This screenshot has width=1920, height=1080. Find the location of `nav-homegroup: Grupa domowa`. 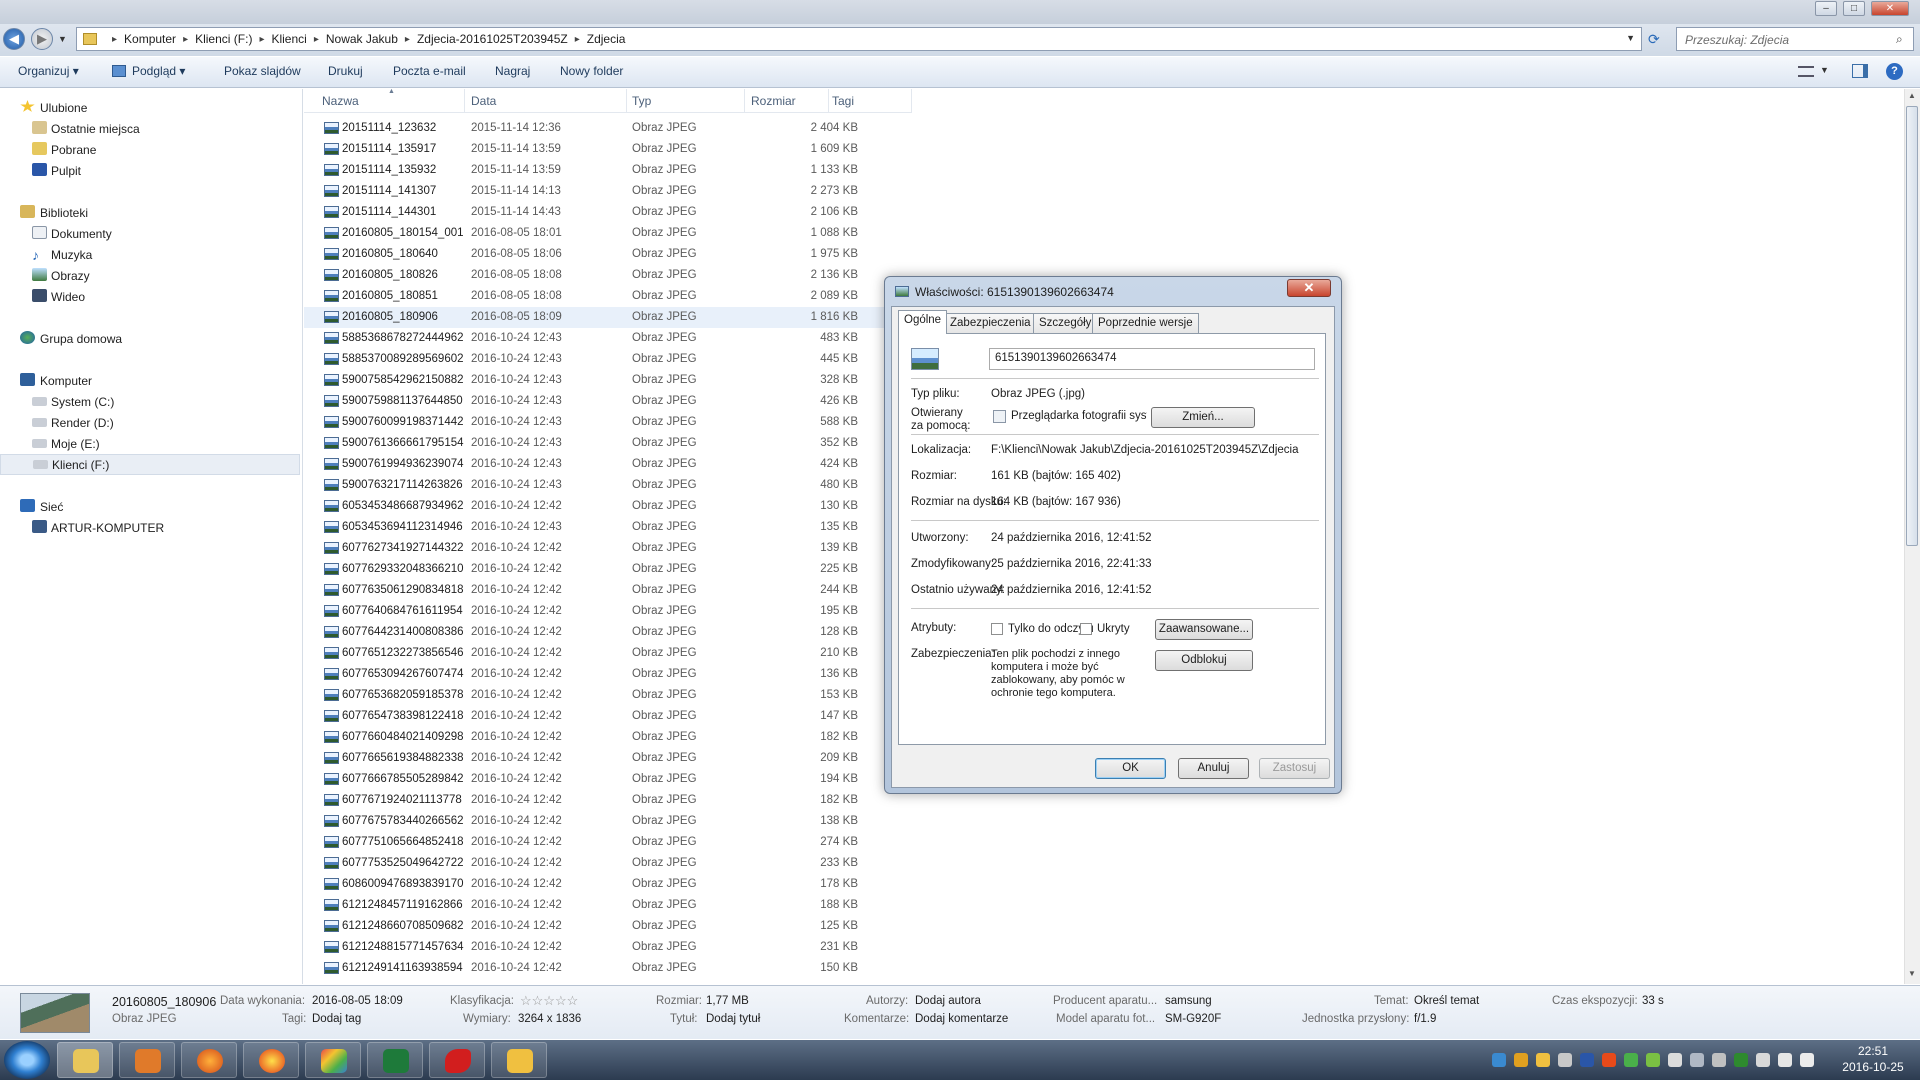

nav-homegroup: Grupa domowa is located at coordinates (150, 339).